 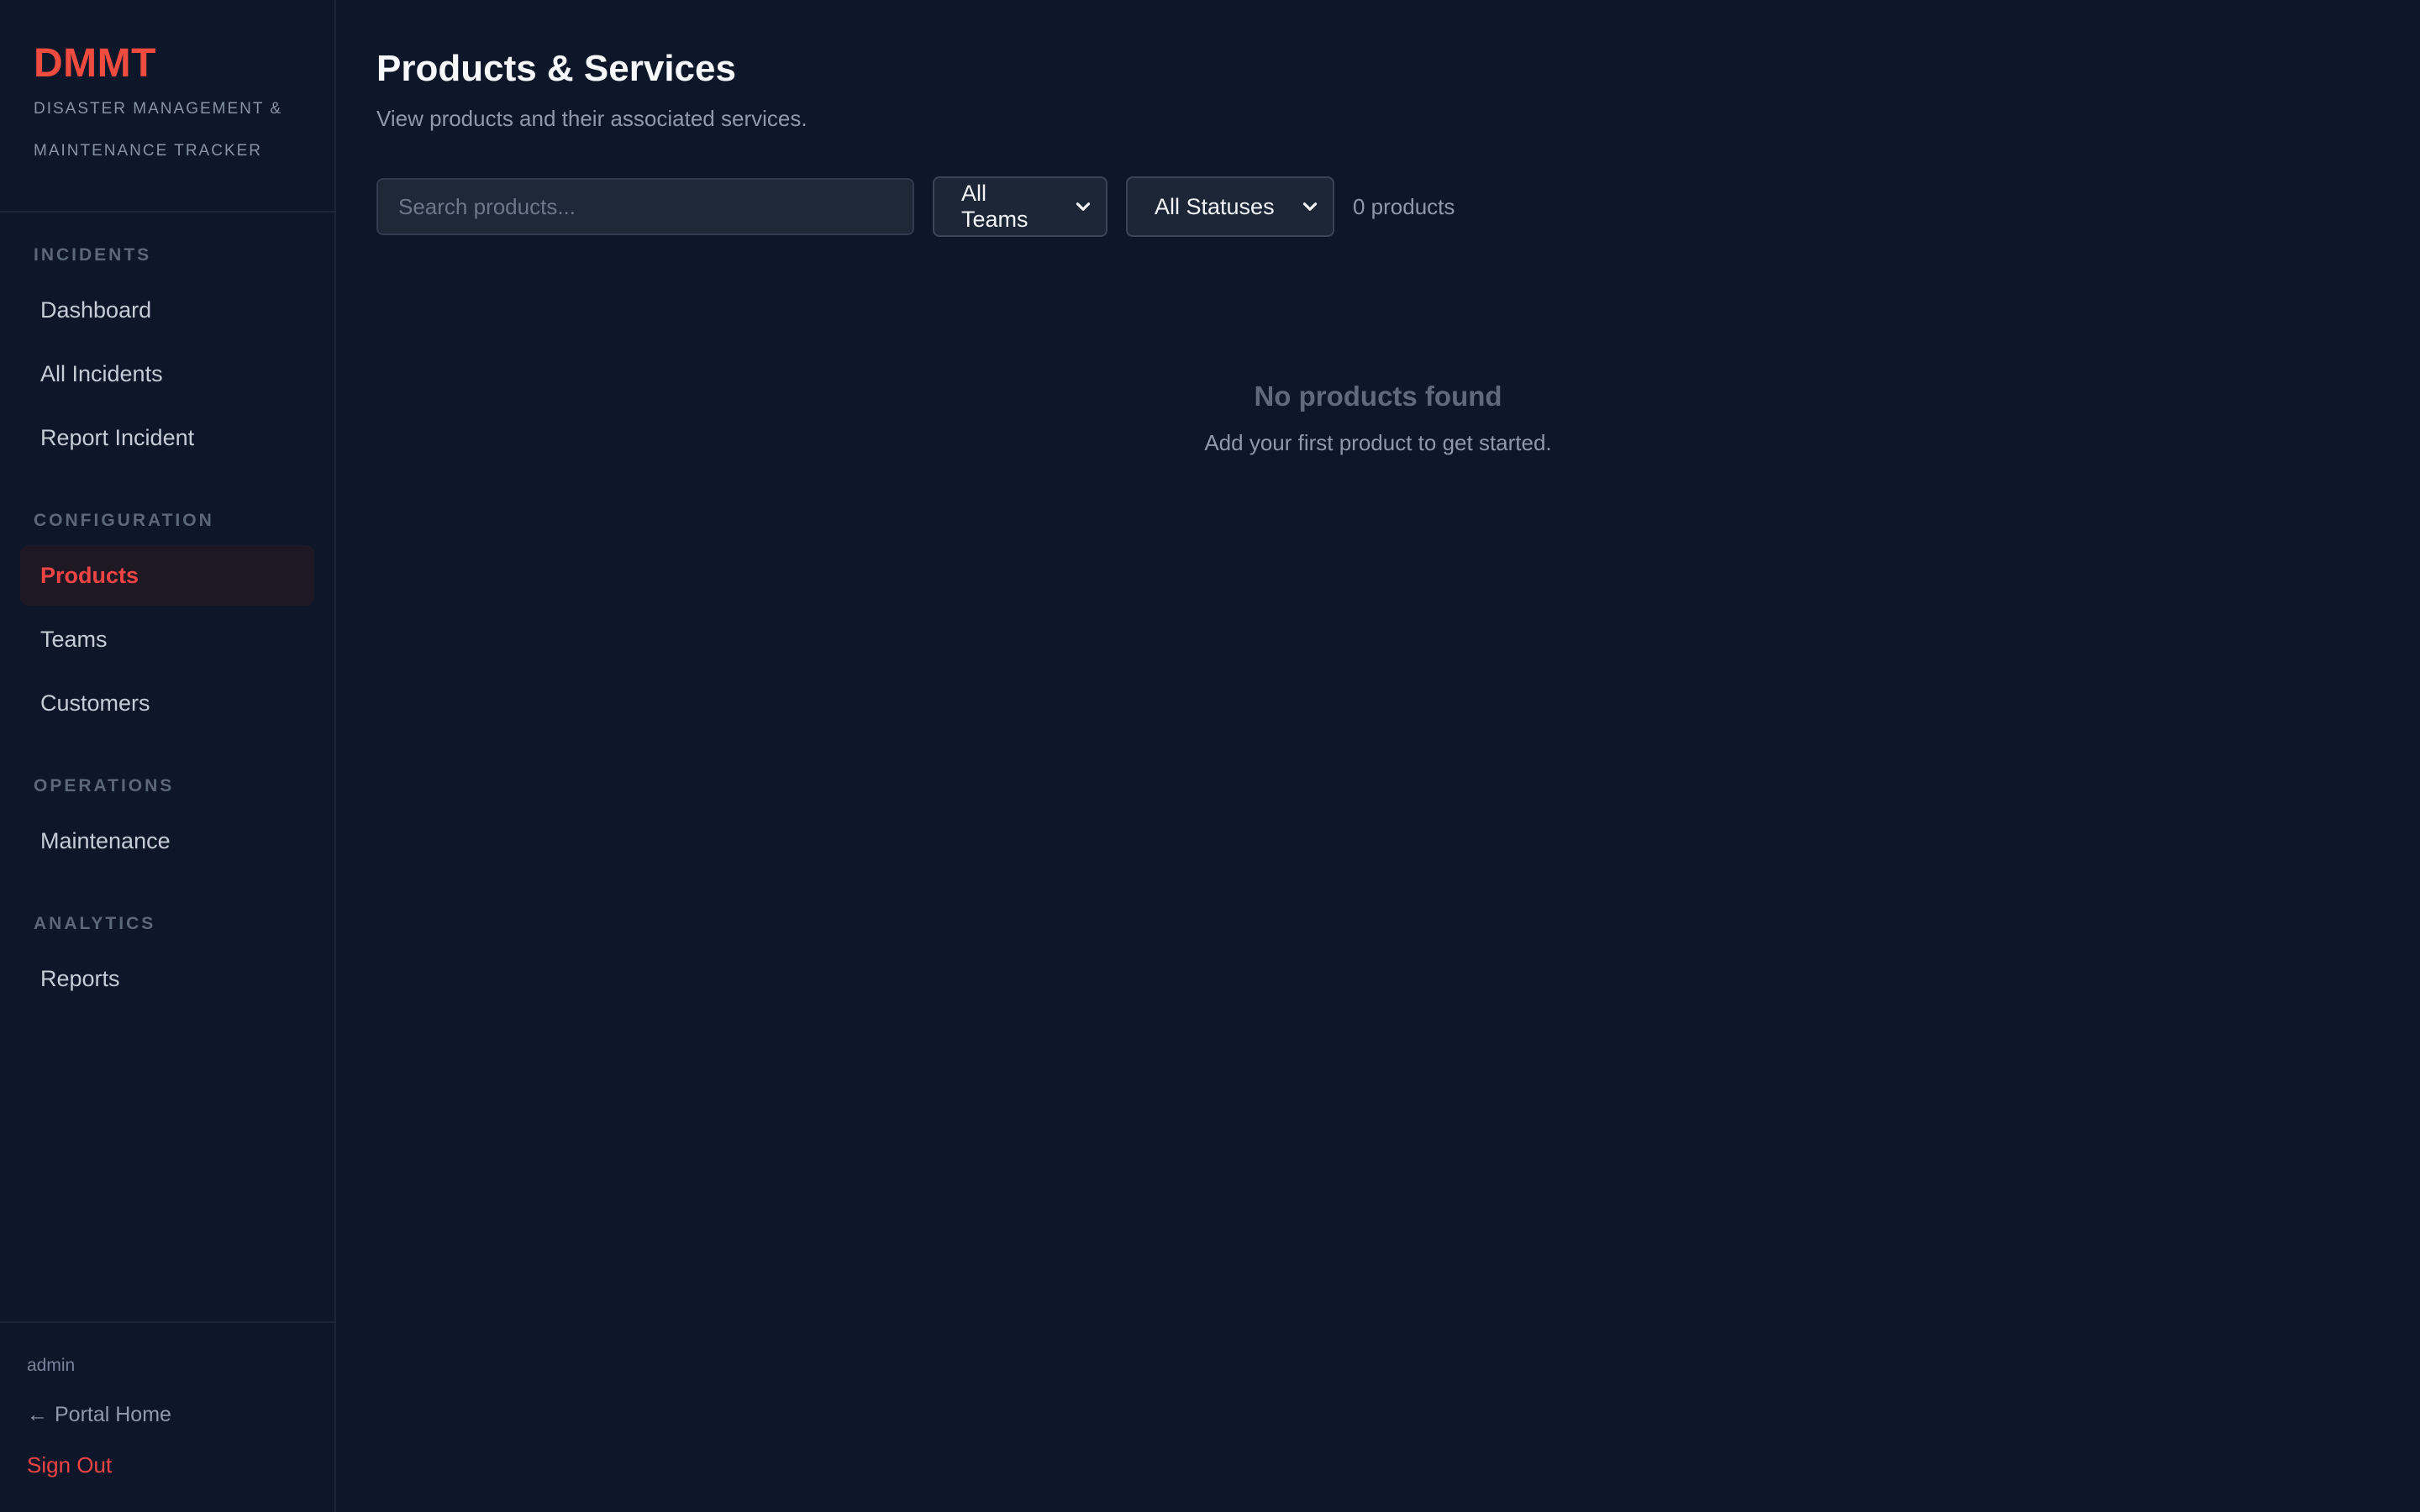 I want to click on status-filter-select: All Statuses, so click(x=1230, y=206).